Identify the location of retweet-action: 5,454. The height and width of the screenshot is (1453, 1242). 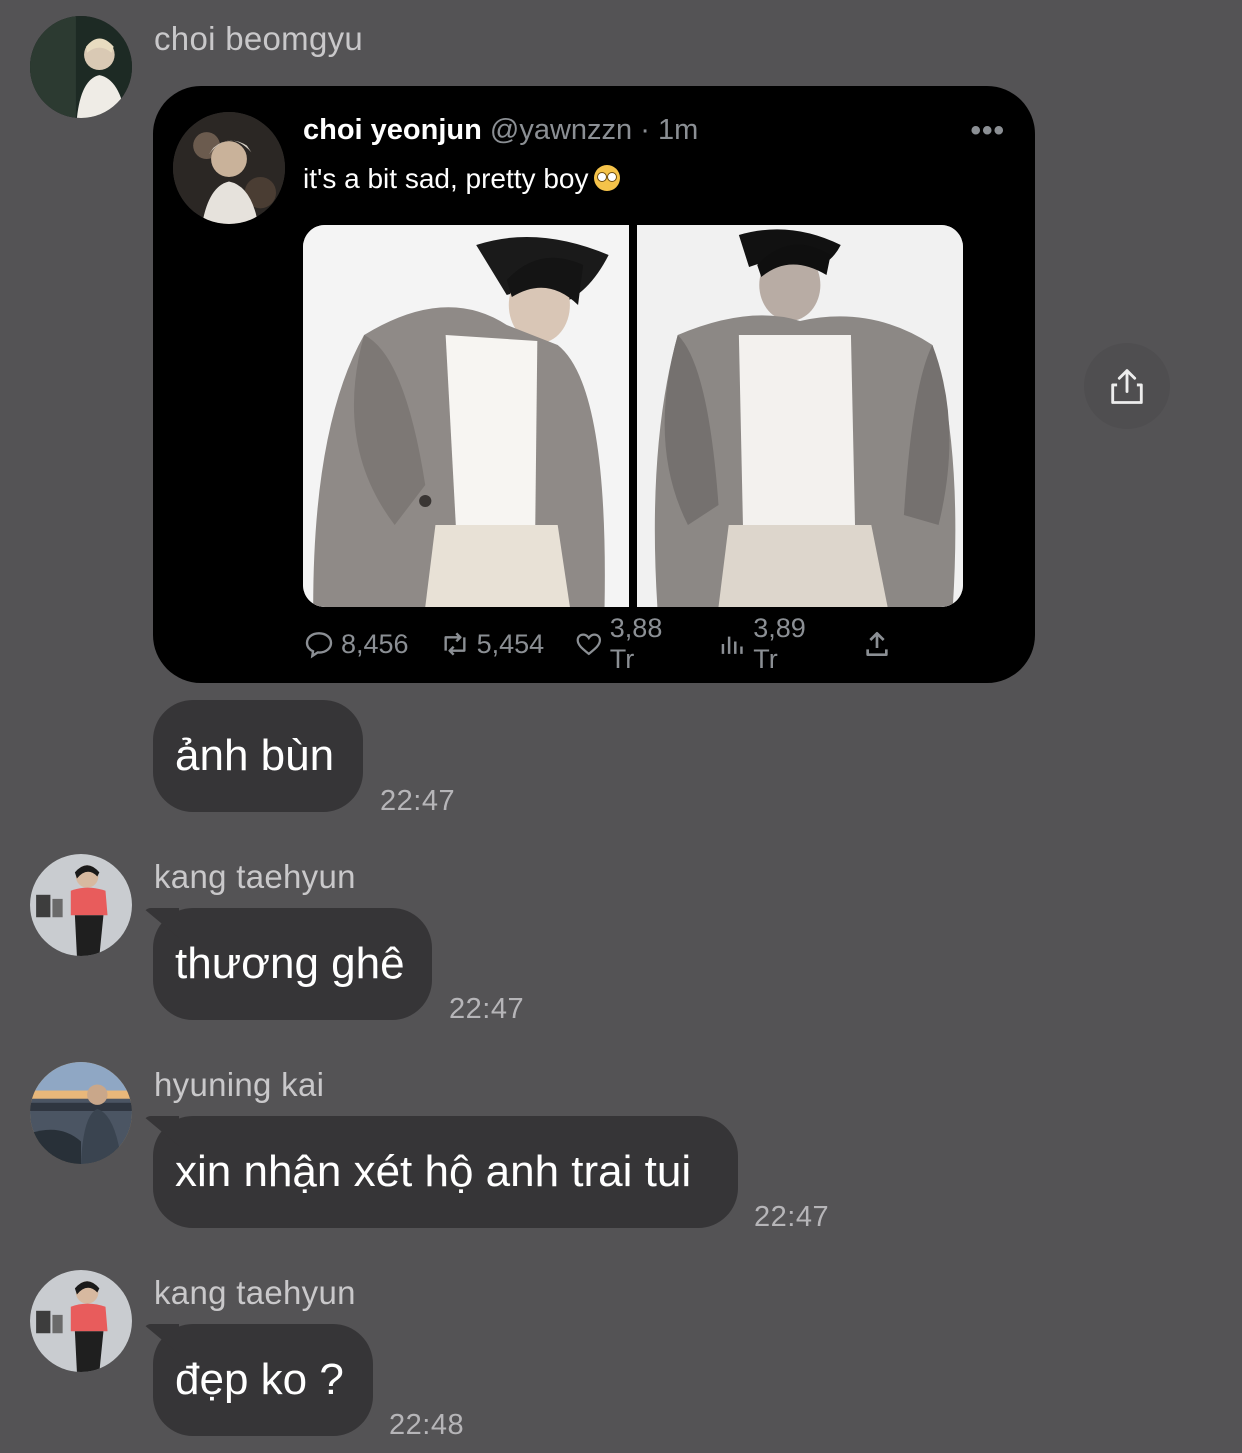
(492, 644).